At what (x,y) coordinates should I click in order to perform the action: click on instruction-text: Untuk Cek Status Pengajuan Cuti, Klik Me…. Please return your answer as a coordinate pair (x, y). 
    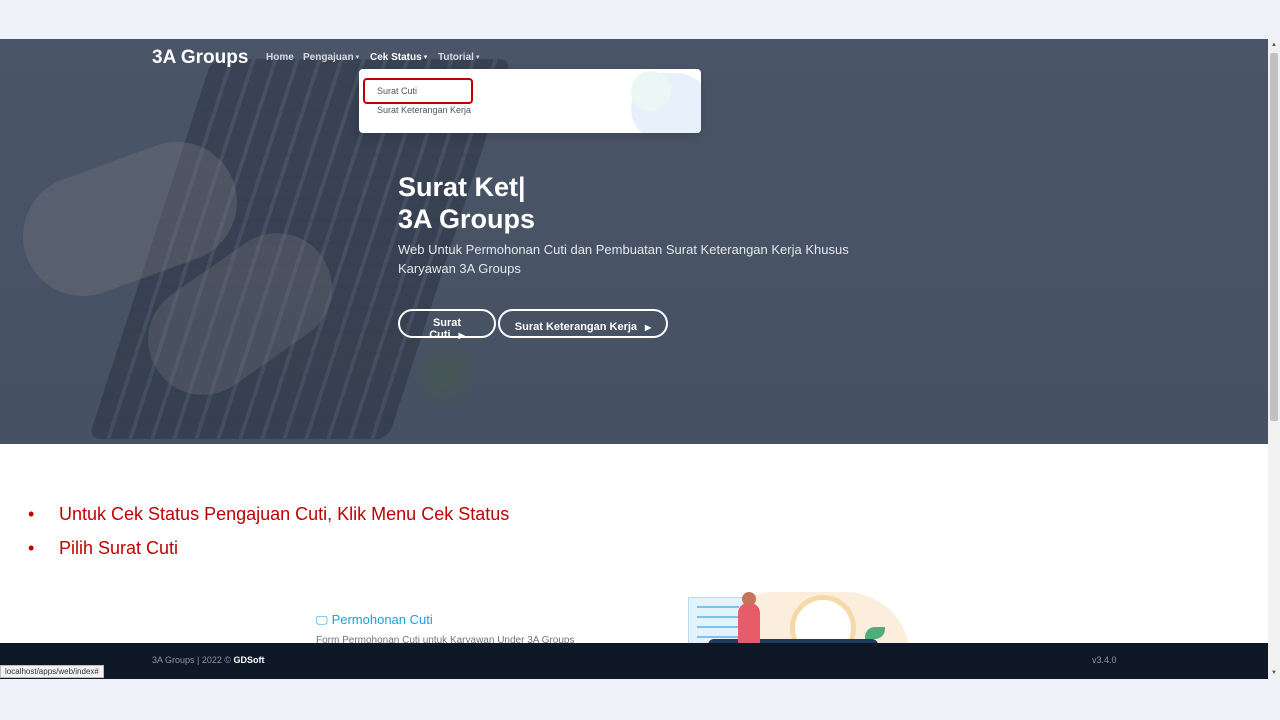
    Looking at the image, I should click on (284, 514).